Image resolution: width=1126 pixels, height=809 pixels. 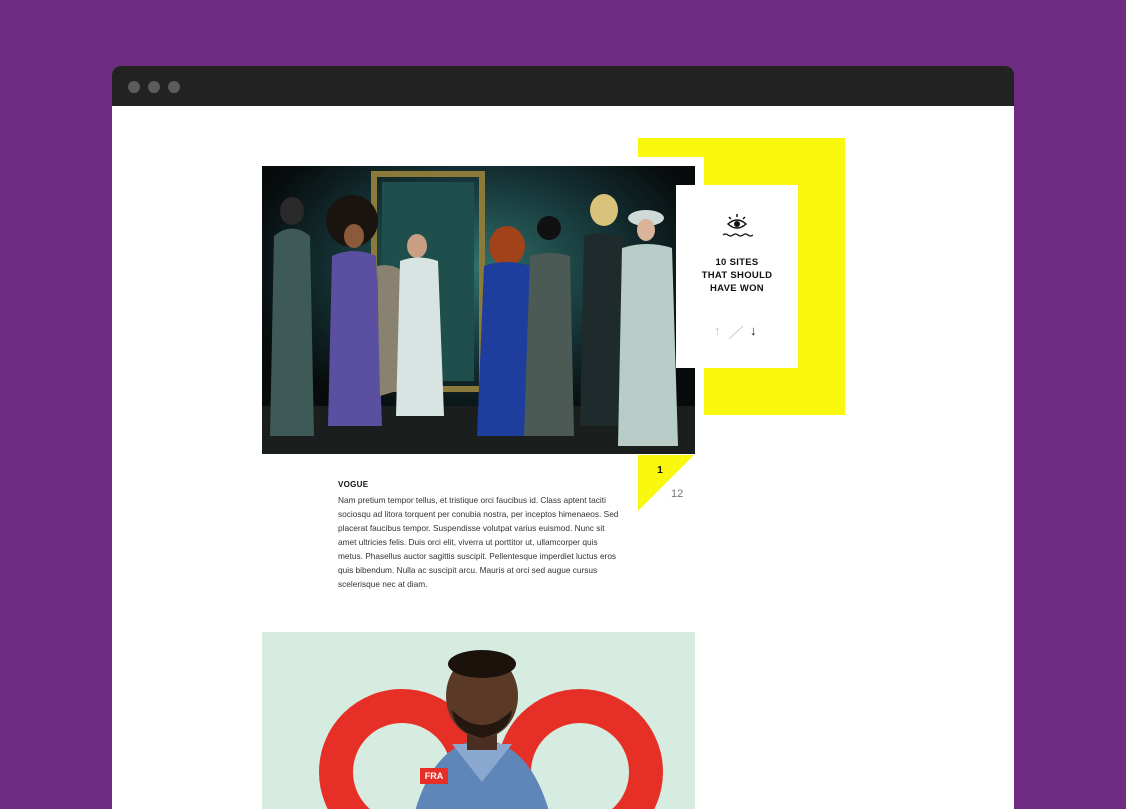 What do you see at coordinates (174, 87) in the screenshot?
I see `window-maximize-dot` at bounding box center [174, 87].